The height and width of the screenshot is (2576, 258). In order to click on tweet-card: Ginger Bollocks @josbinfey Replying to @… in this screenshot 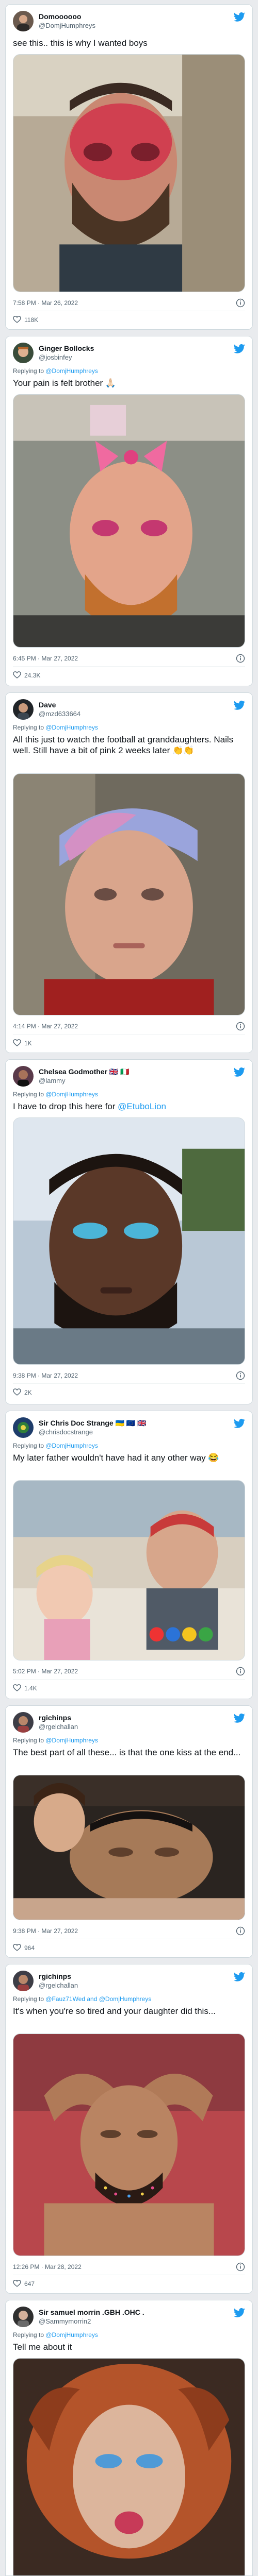, I will do `click(129, 511)`.